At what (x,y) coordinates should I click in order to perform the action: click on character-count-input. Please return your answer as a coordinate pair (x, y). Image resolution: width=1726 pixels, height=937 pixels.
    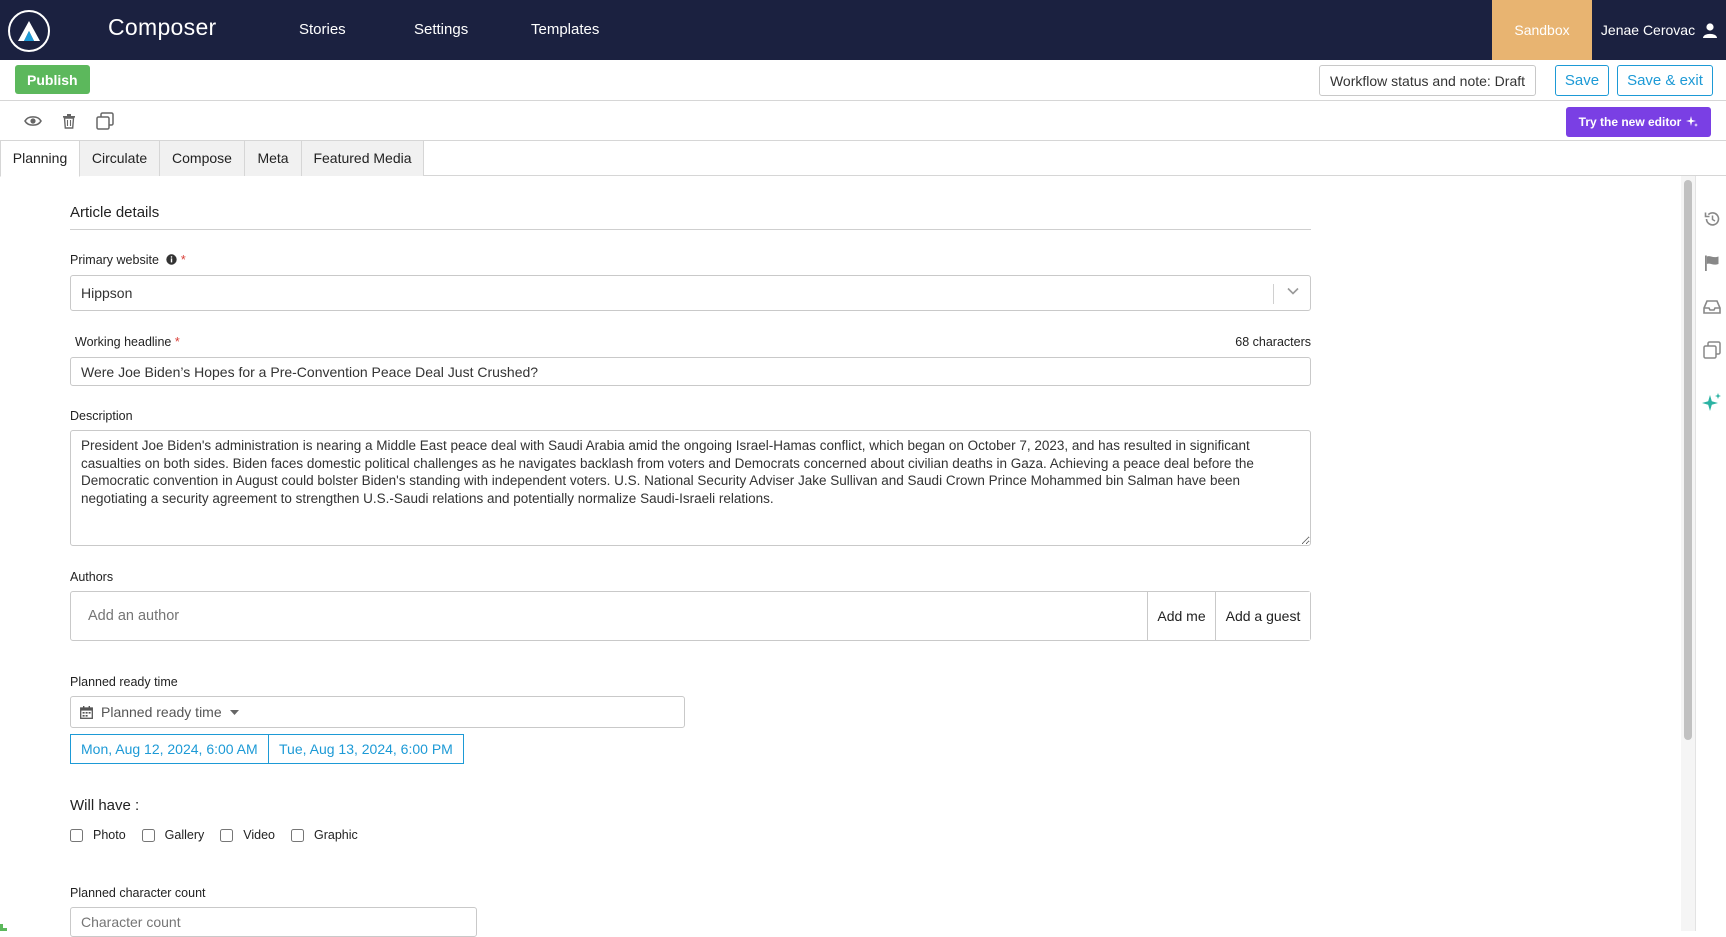
    Looking at the image, I should click on (273, 922).